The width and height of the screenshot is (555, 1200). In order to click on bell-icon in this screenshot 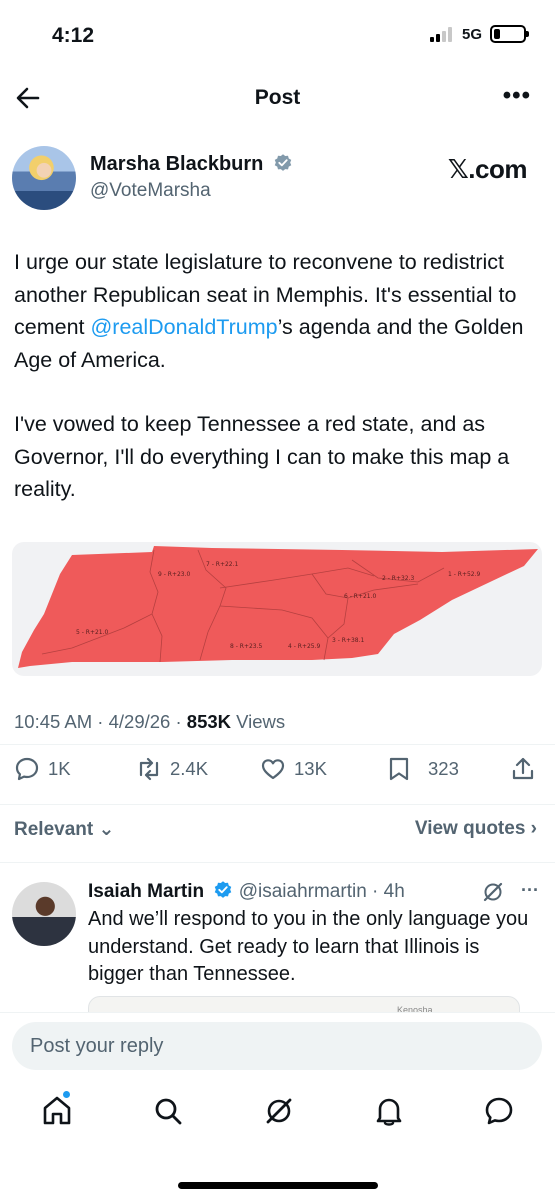, I will do `click(389, 1112)`.